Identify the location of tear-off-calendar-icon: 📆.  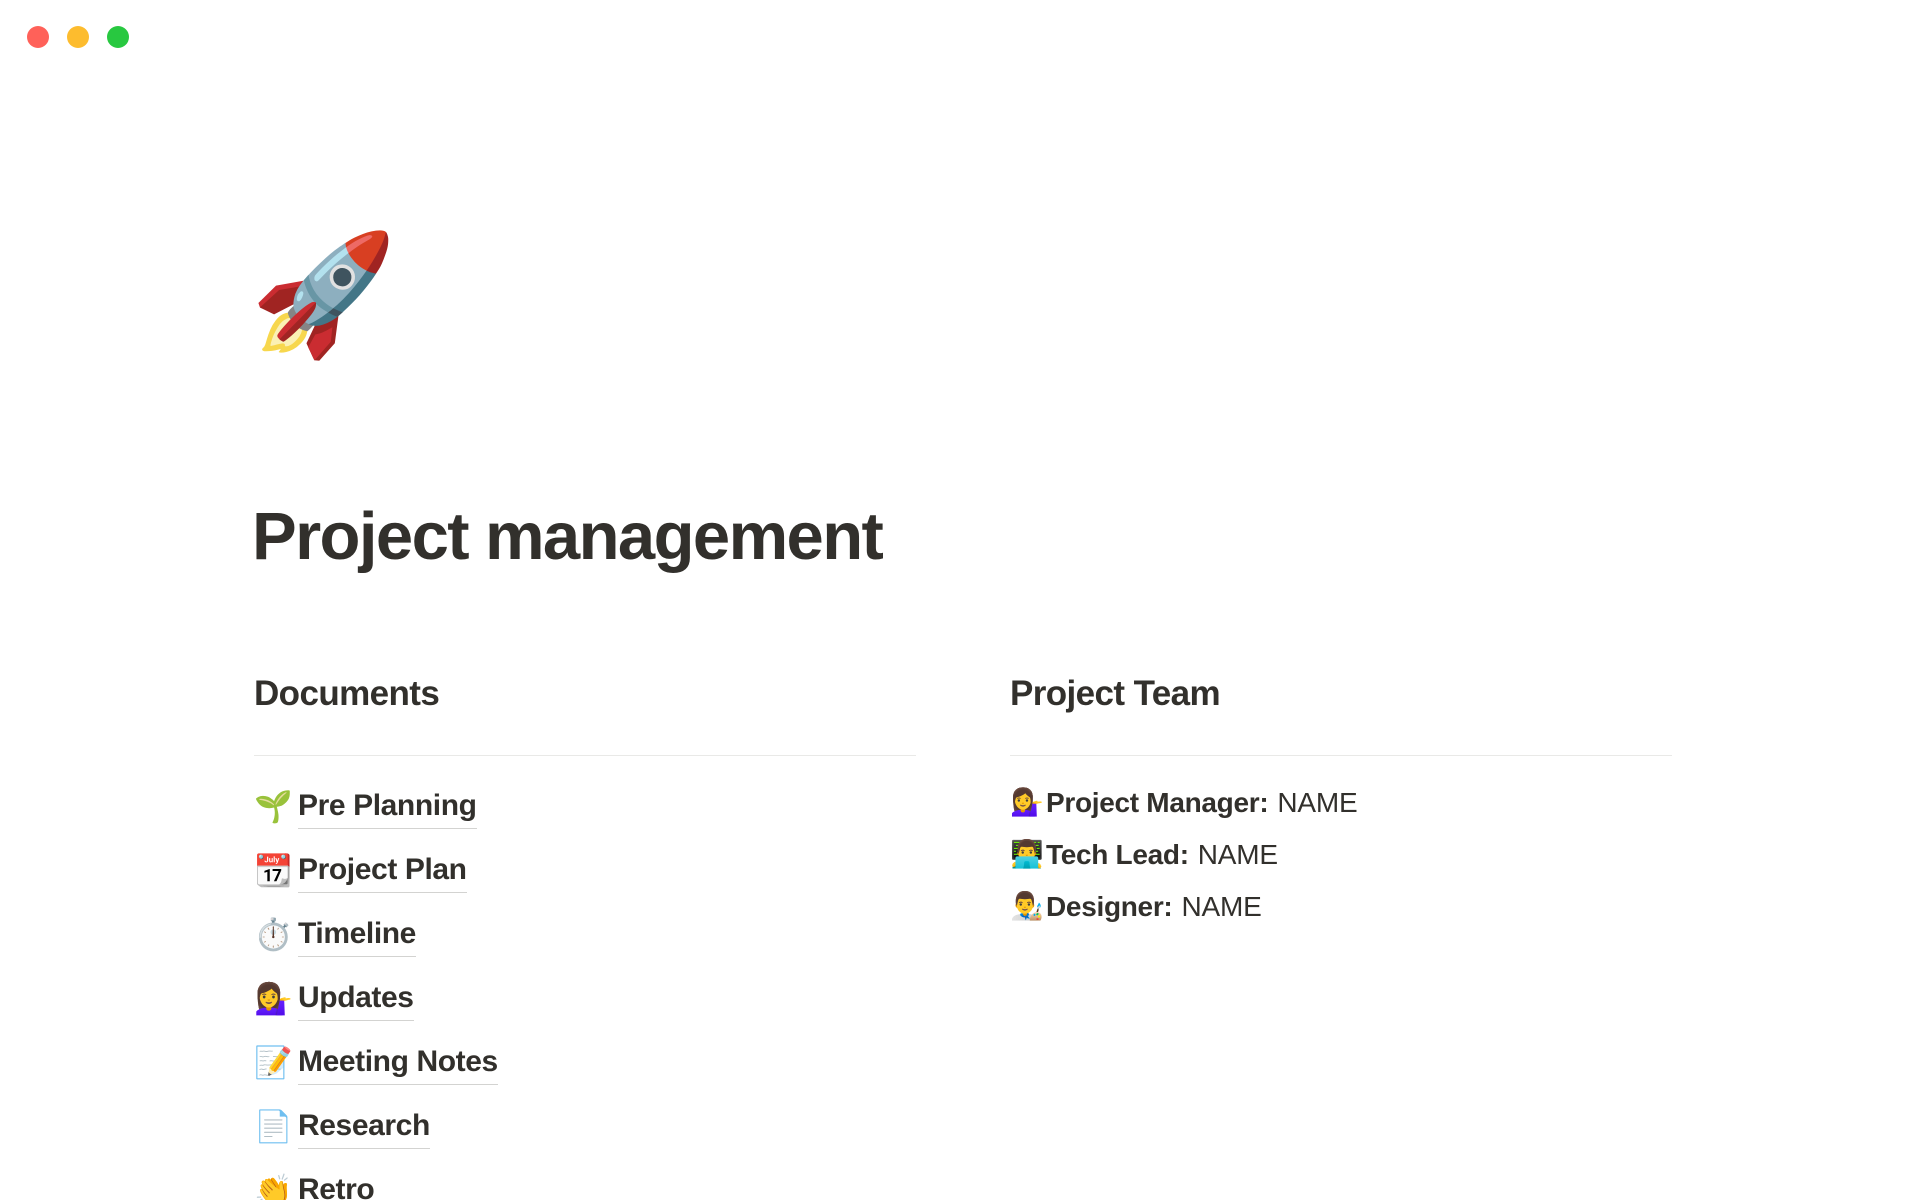
(273, 871).